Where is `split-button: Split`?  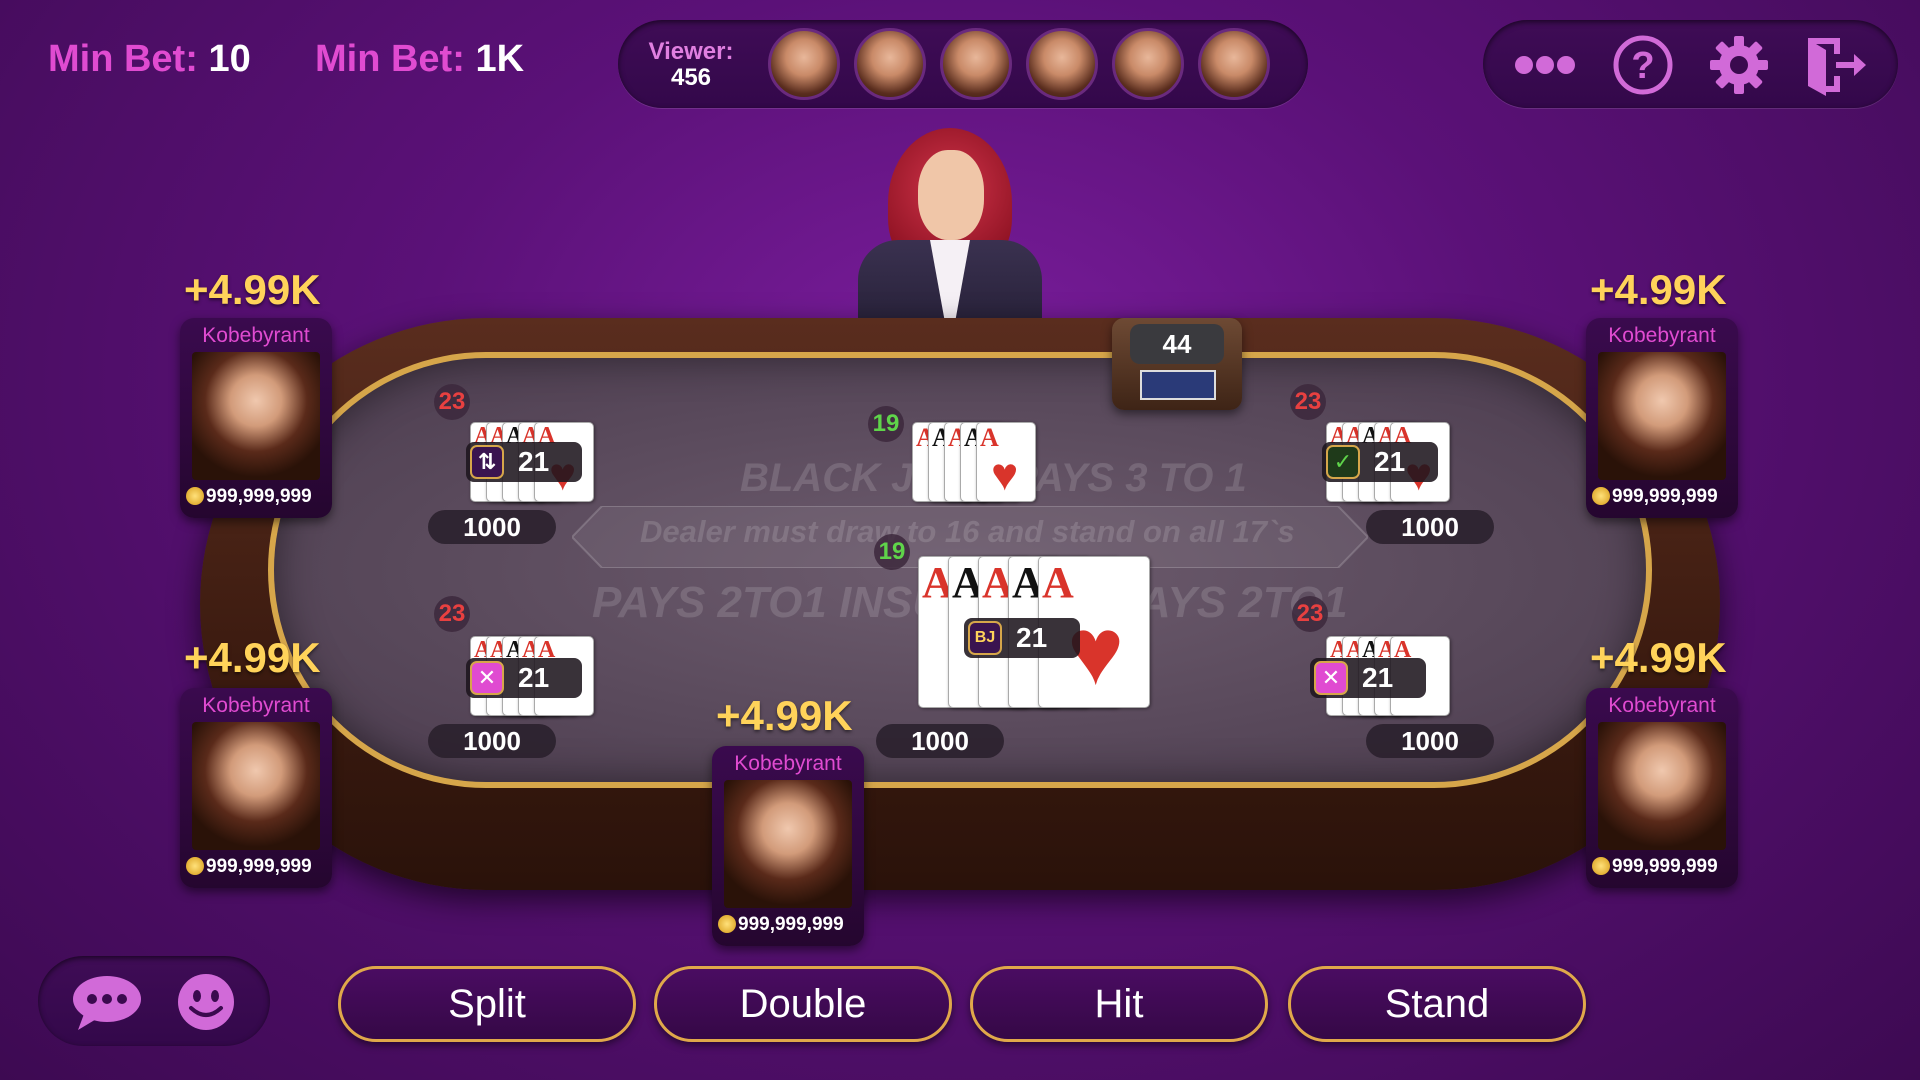
split-button: Split is located at coordinates (487, 1004).